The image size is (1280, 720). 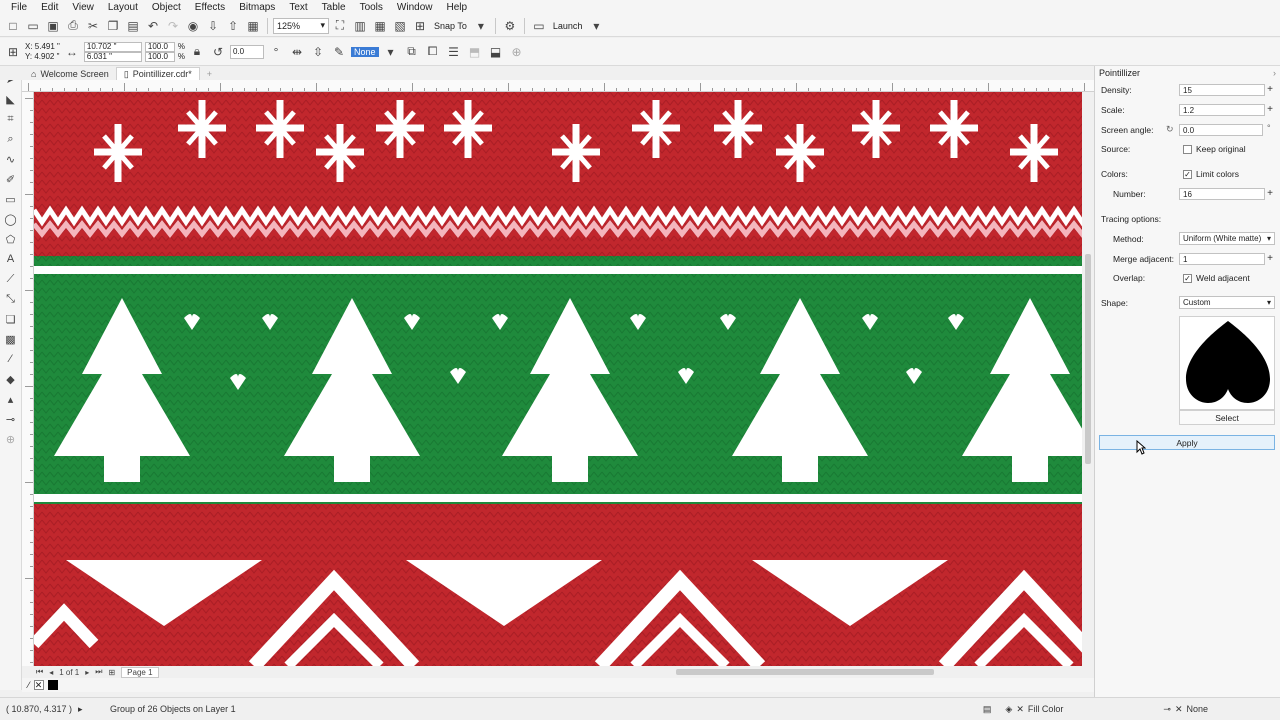 I want to click on docker-menu-icon: ›, so click(x=1274, y=73).